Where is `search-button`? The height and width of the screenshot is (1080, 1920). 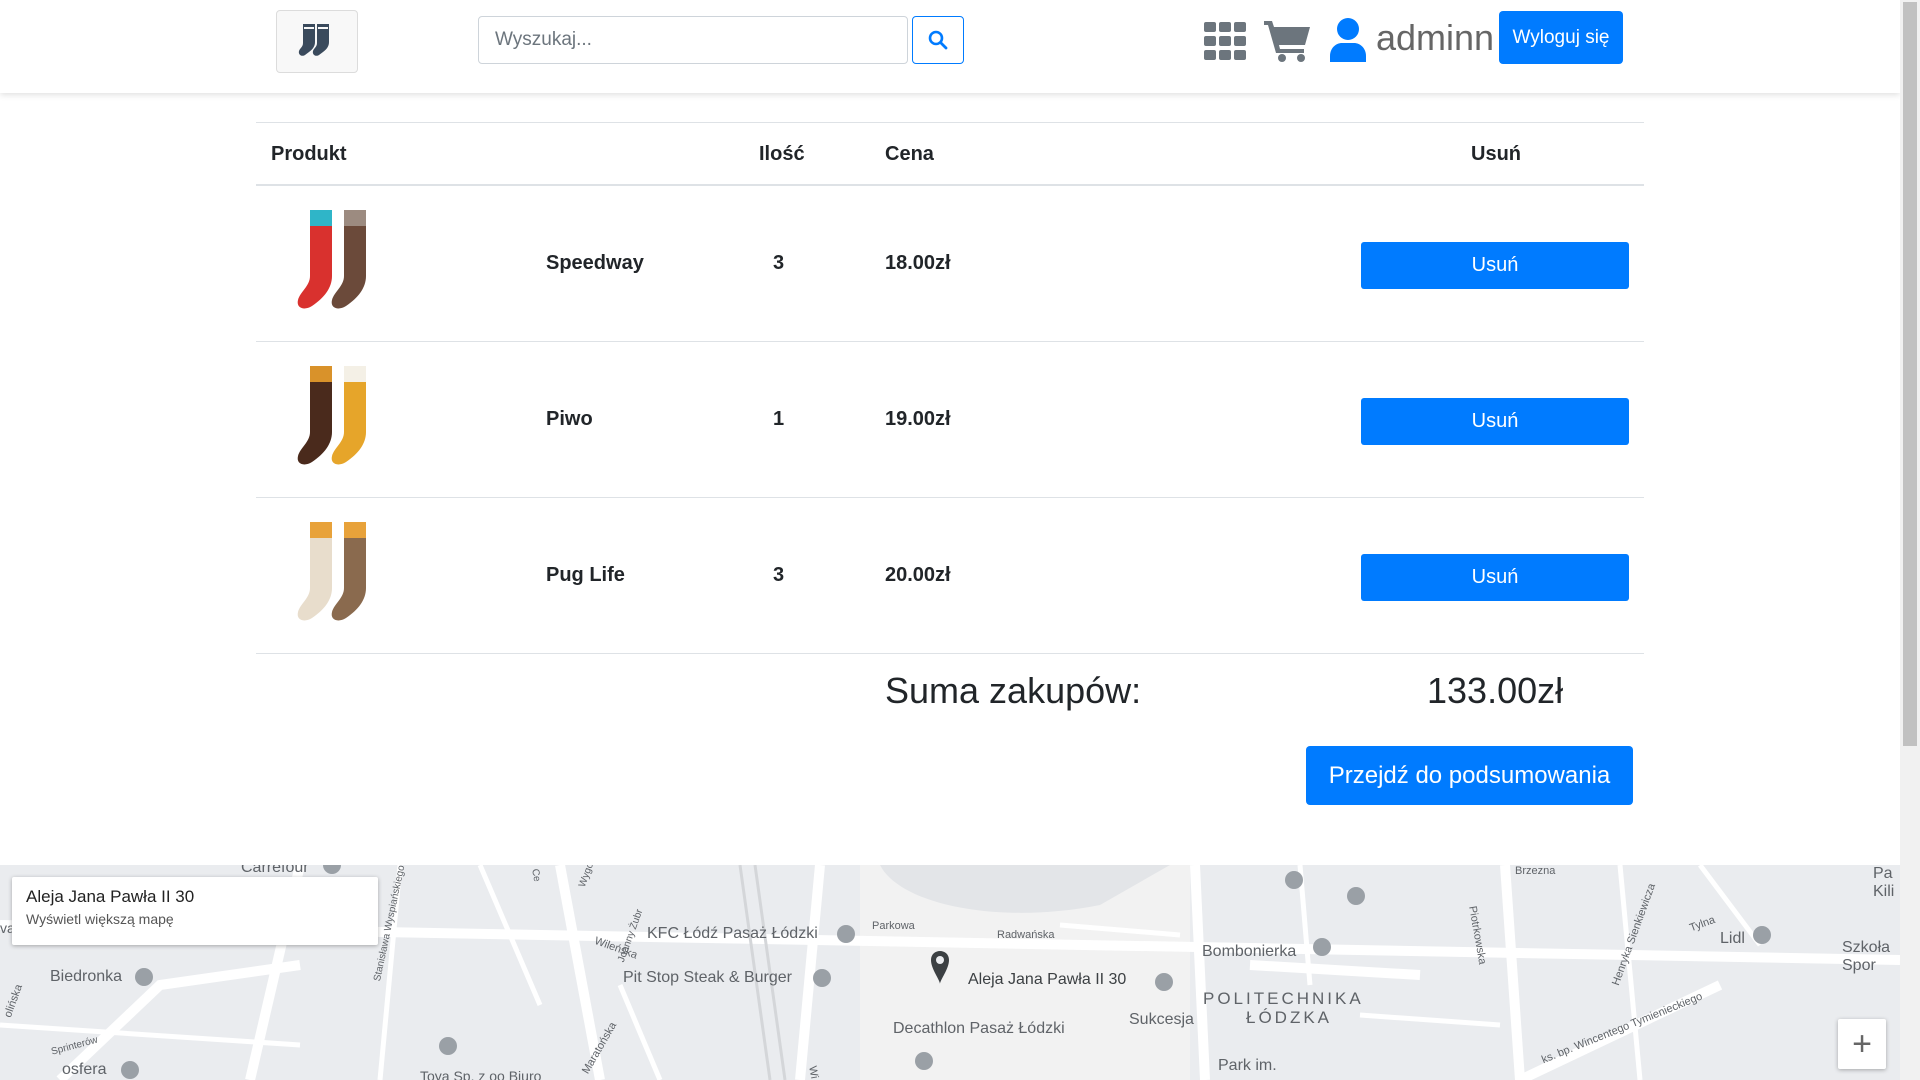
search-button is located at coordinates (938, 40).